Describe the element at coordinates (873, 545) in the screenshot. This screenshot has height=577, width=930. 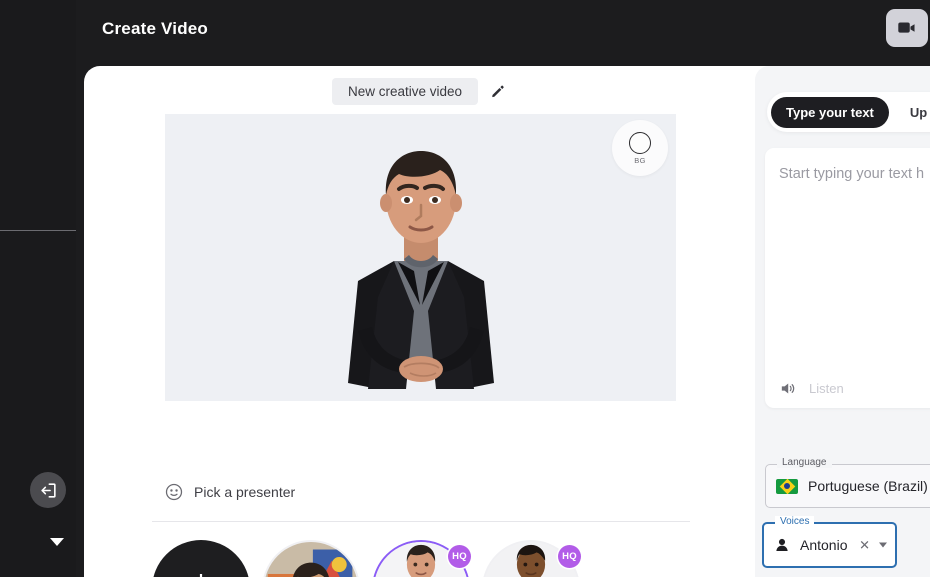
I see `voices-controls: ✕` at that location.